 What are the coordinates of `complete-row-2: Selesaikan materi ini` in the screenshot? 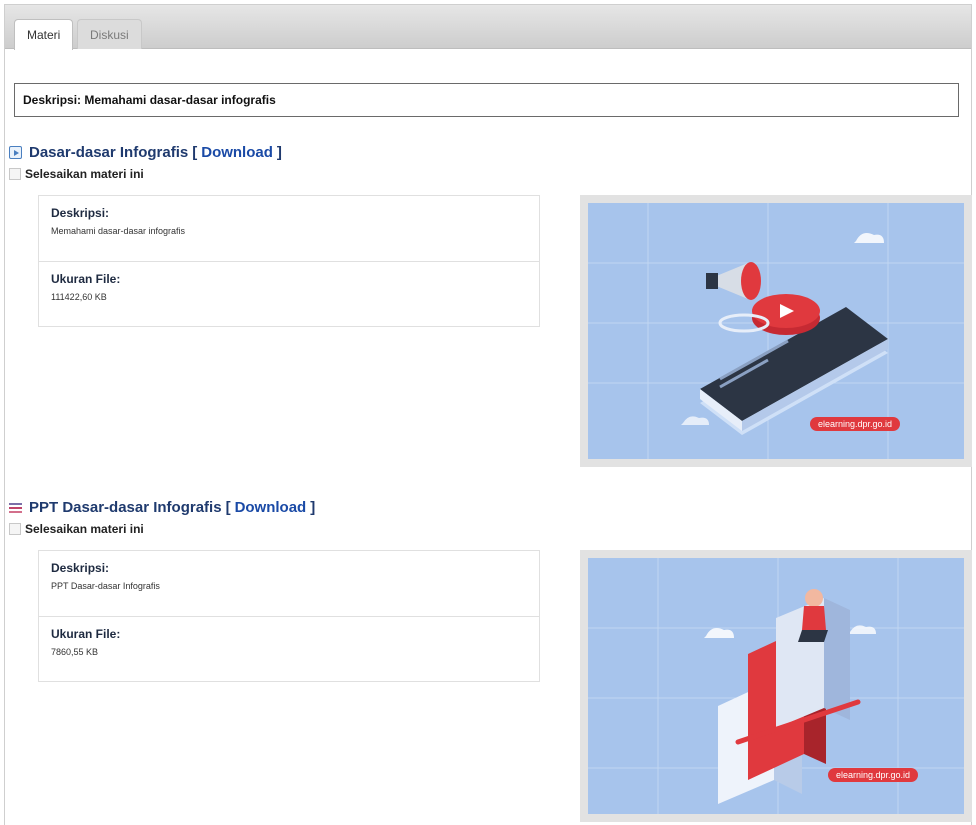 It's located at (76, 529).